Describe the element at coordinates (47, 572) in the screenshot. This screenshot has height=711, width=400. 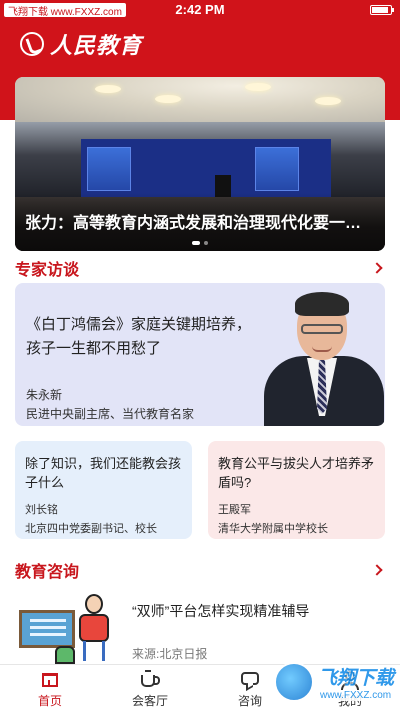
I see `section-title: 教育咨询` at that location.